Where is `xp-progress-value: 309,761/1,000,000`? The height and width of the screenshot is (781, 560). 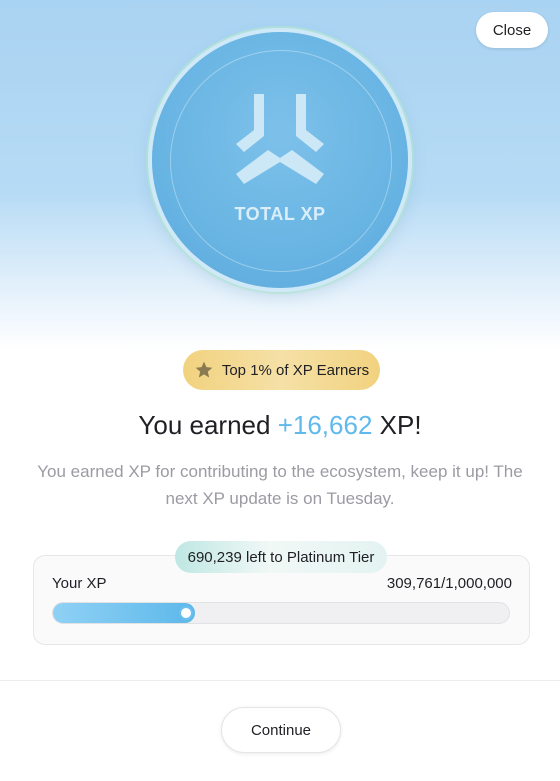
xp-progress-value: 309,761/1,000,000 is located at coordinates (449, 583).